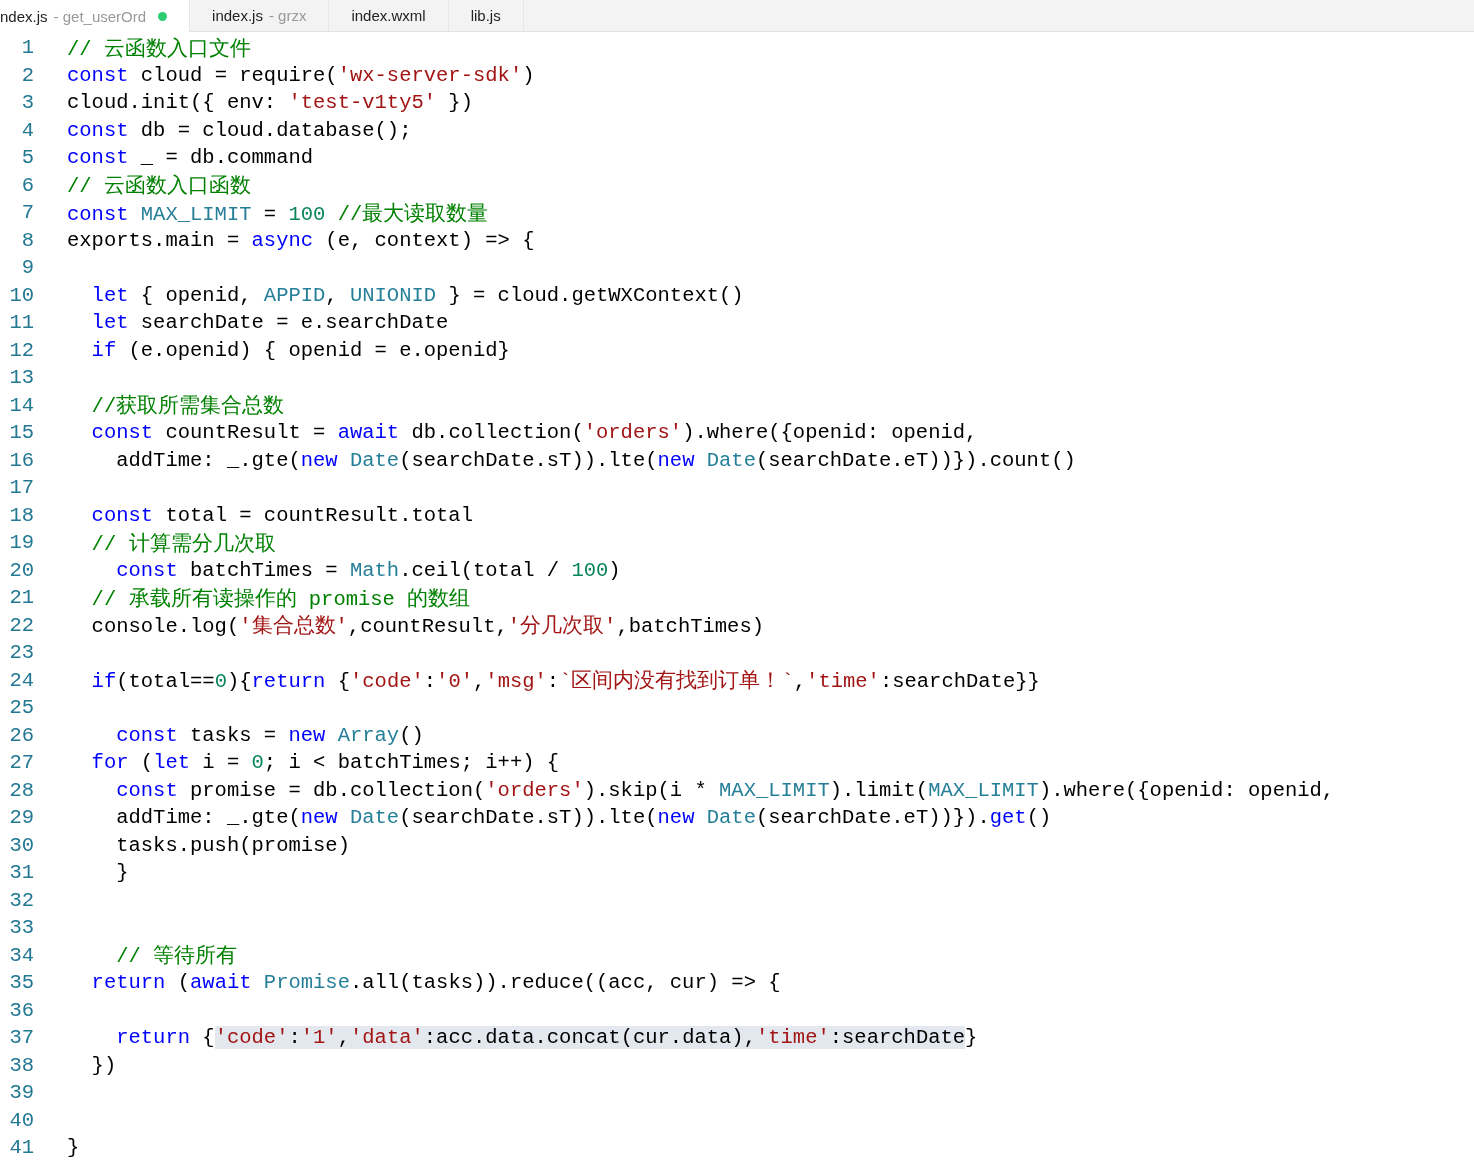 This screenshot has width=1474, height=1175. Describe the element at coordinates (27, 130) in the screenshot. I see `line-number: 4` at that location.